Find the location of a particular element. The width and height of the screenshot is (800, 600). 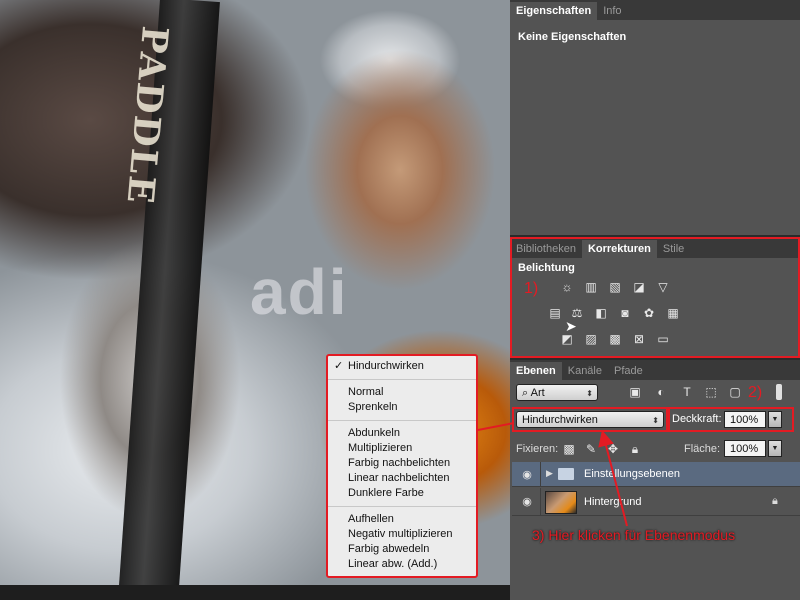

arrow-to-blendmode is located at coordinates (613, 478).